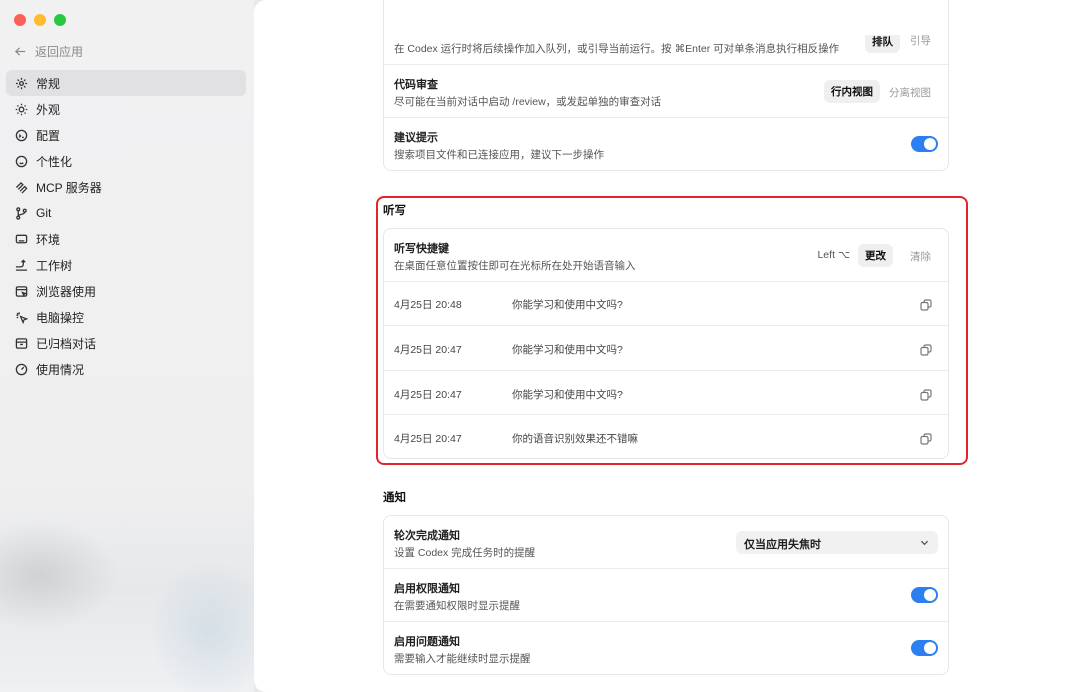 This screenshot has height=692, width=1080. Describe the element at coordinates (910, 92) in the screenshot. I see `split-view-button: 分离视图` at that location.